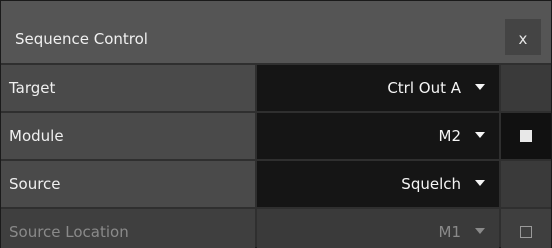 The image size is (552, 248). I want to click on target-value: Ctrl Out A, so click(424, 88).